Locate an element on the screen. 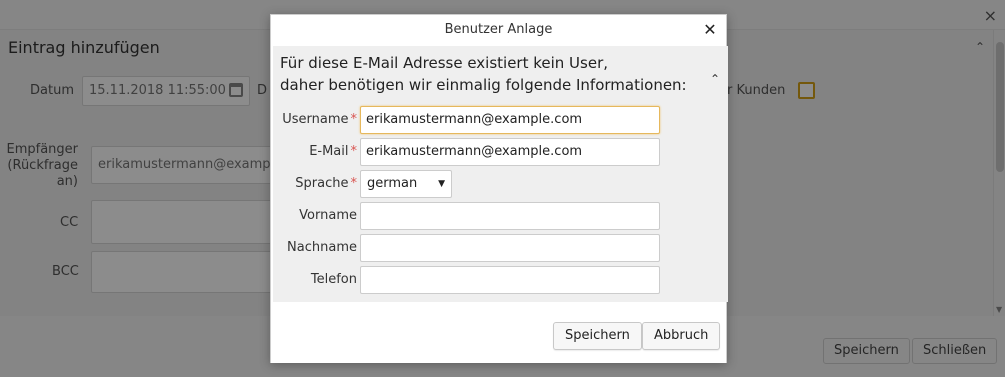  dialog-title: Benutzer Anlage is located at coordinates (498, 29).